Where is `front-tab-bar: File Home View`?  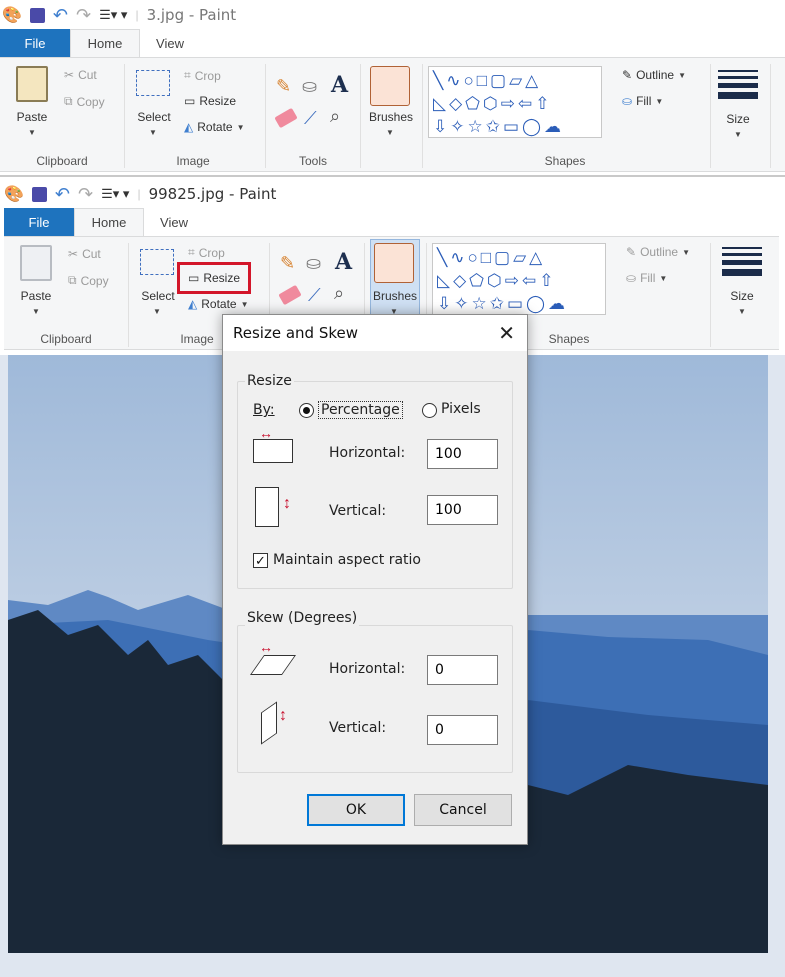 front-tab-bar: File Home View is located at coordinates (104, 222).